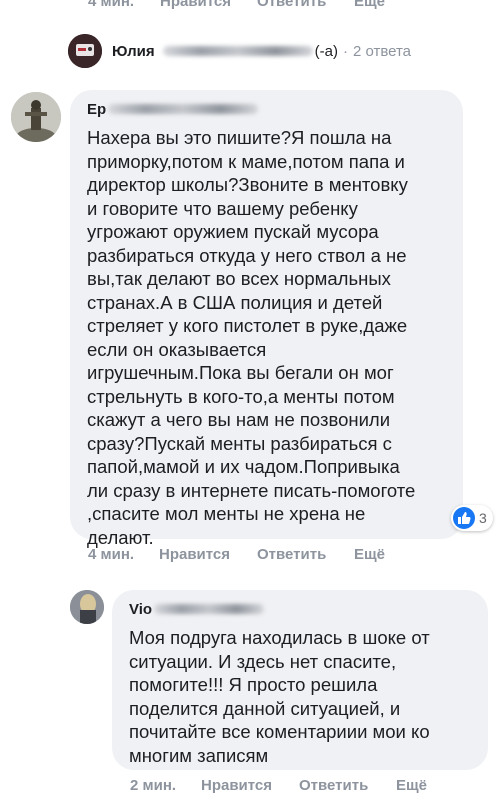  I want to click on reply-summary: Юлия (-а) · 2 ответа, so click(239, 51).